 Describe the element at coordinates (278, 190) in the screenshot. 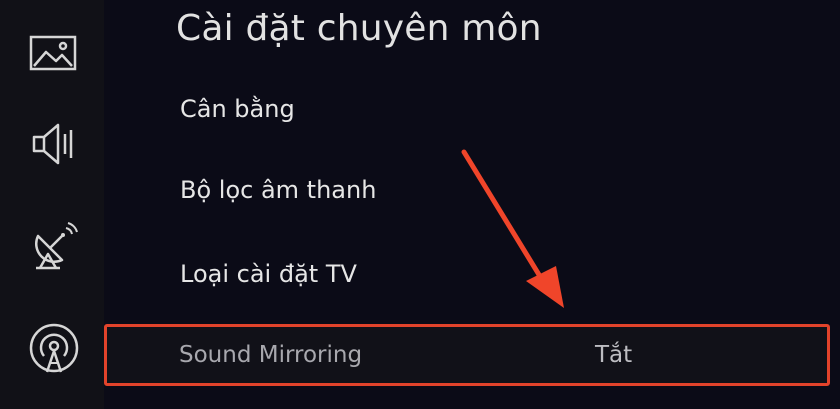

I see `menu-item-bo-loc-am-thanh: Bộ lọc âm thanh` at that location.